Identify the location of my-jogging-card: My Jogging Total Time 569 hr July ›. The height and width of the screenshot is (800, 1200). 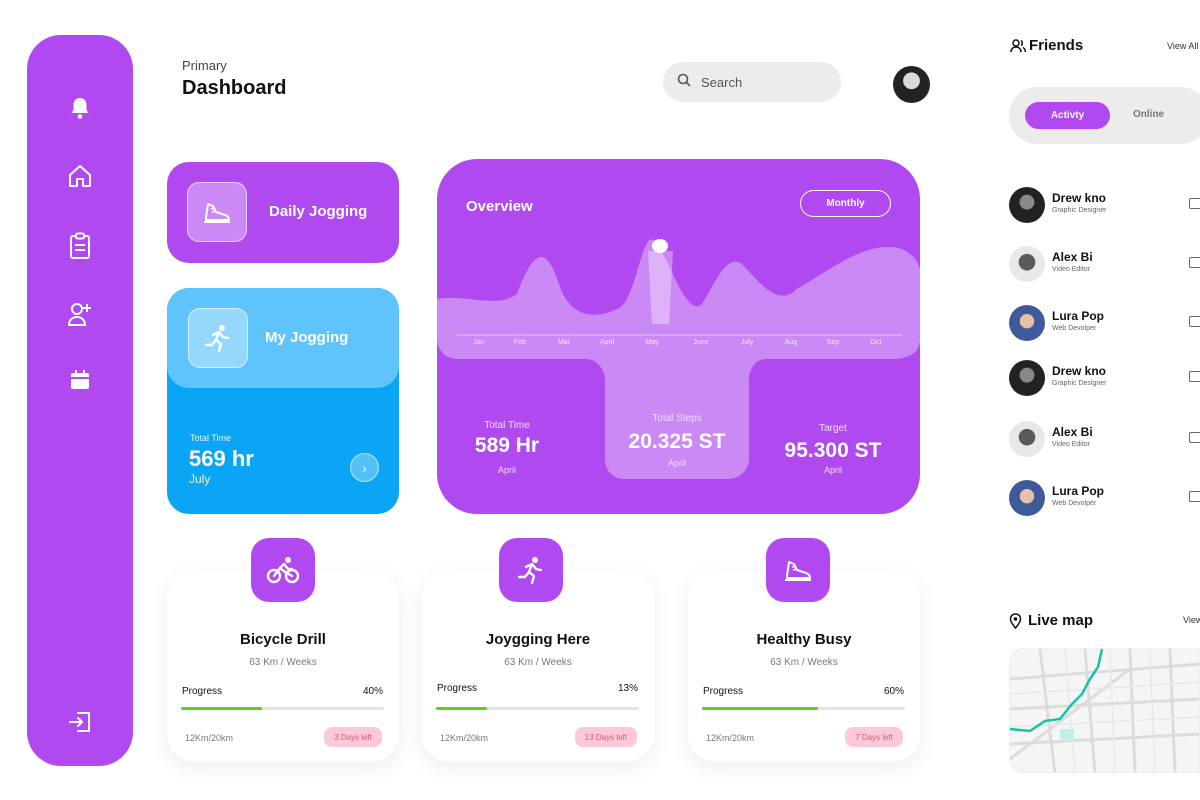
(283, 401).